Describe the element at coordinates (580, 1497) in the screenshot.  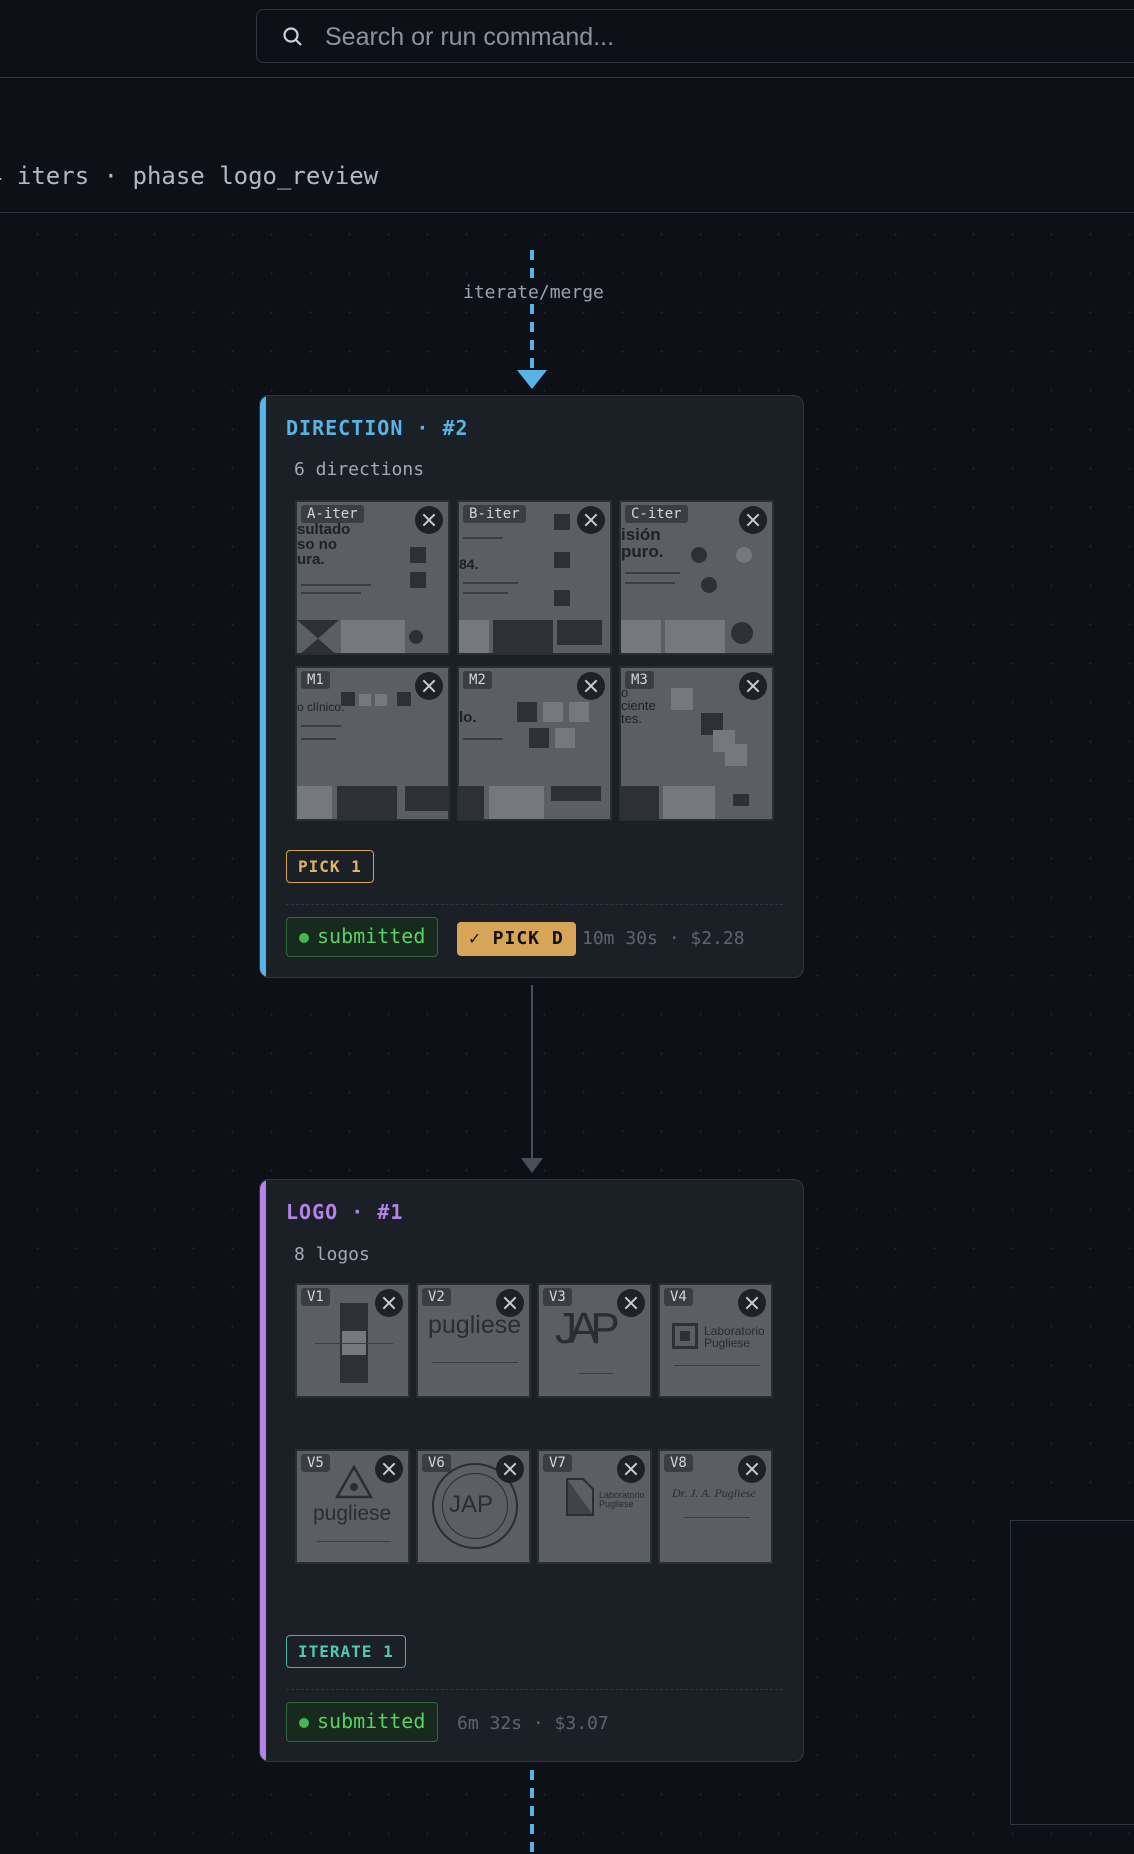
I see `folded-page-icon` at that location.